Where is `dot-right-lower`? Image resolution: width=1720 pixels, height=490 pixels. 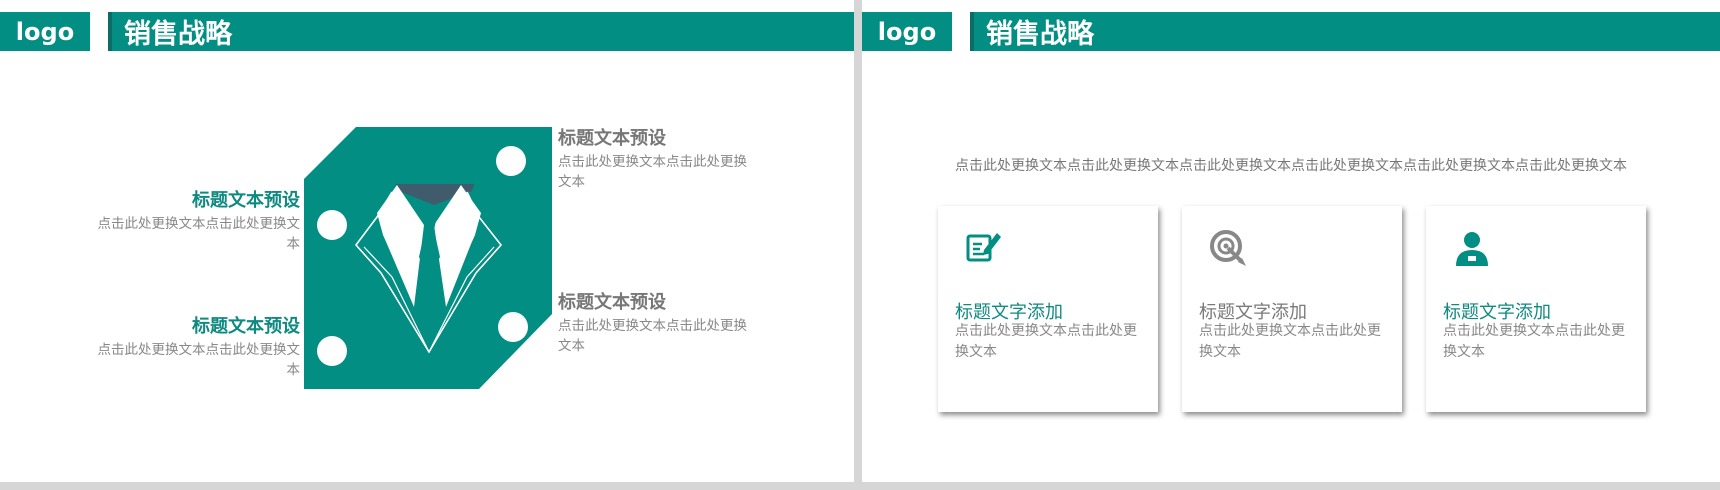 dot-right-lower is located at coordinates (513, 327).